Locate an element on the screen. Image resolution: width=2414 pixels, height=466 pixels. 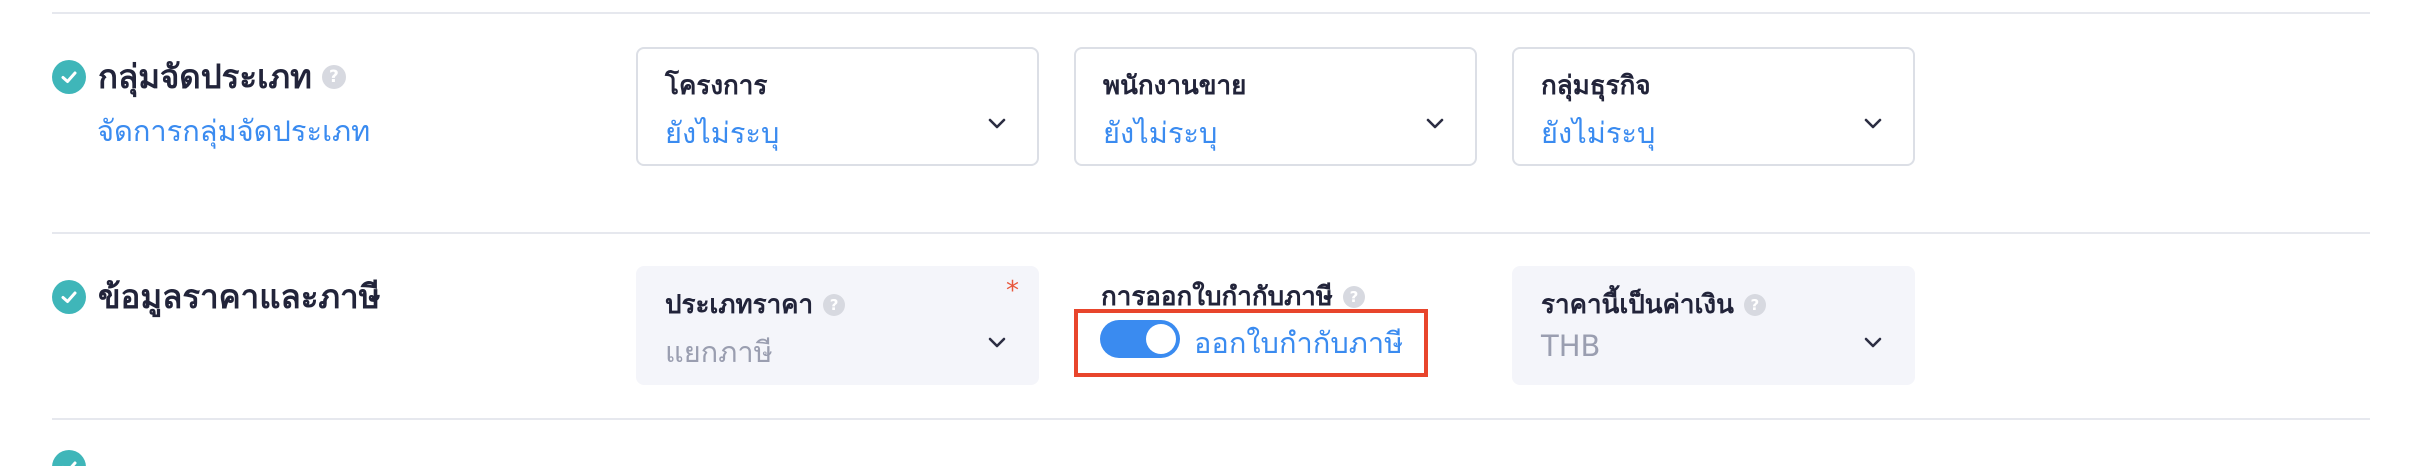
project-select: โครงการ ยังไม่ระบุ is located at coordinates (837, 106).